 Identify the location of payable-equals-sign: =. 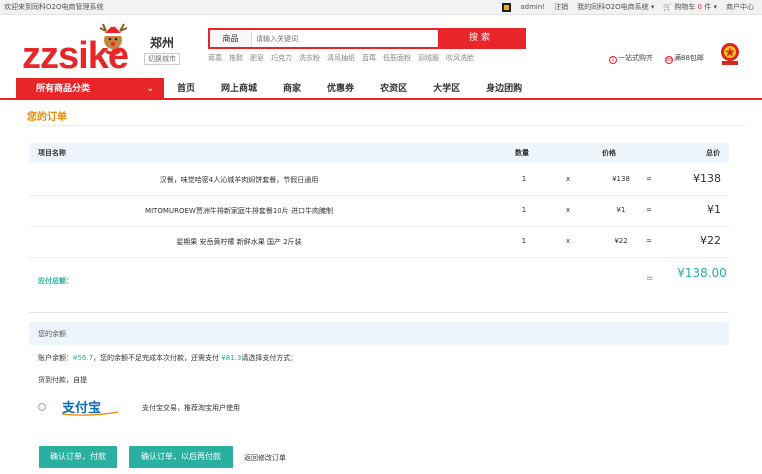
(650, 279).